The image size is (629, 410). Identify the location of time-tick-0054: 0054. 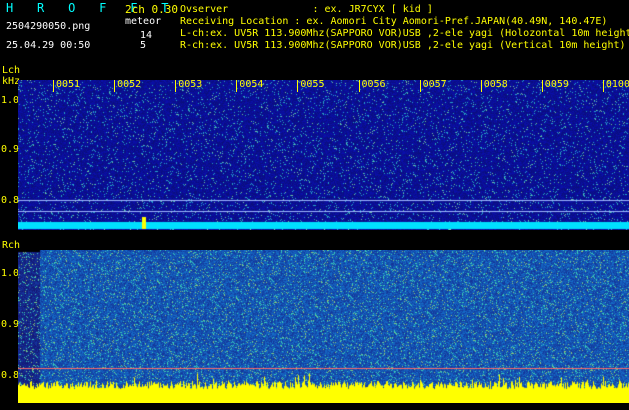
(251, 84).